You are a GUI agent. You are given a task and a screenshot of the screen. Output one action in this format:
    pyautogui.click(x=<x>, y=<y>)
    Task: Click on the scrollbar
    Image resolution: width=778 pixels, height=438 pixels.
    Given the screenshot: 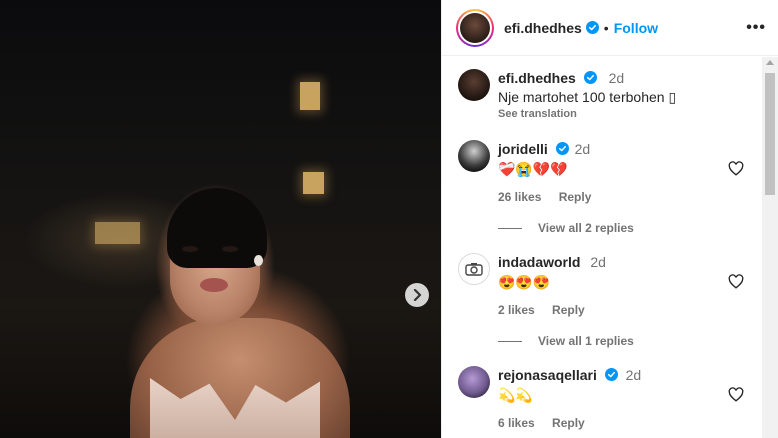 What is the action you would take?
    pyautogui.click(x=770, y=247)
    